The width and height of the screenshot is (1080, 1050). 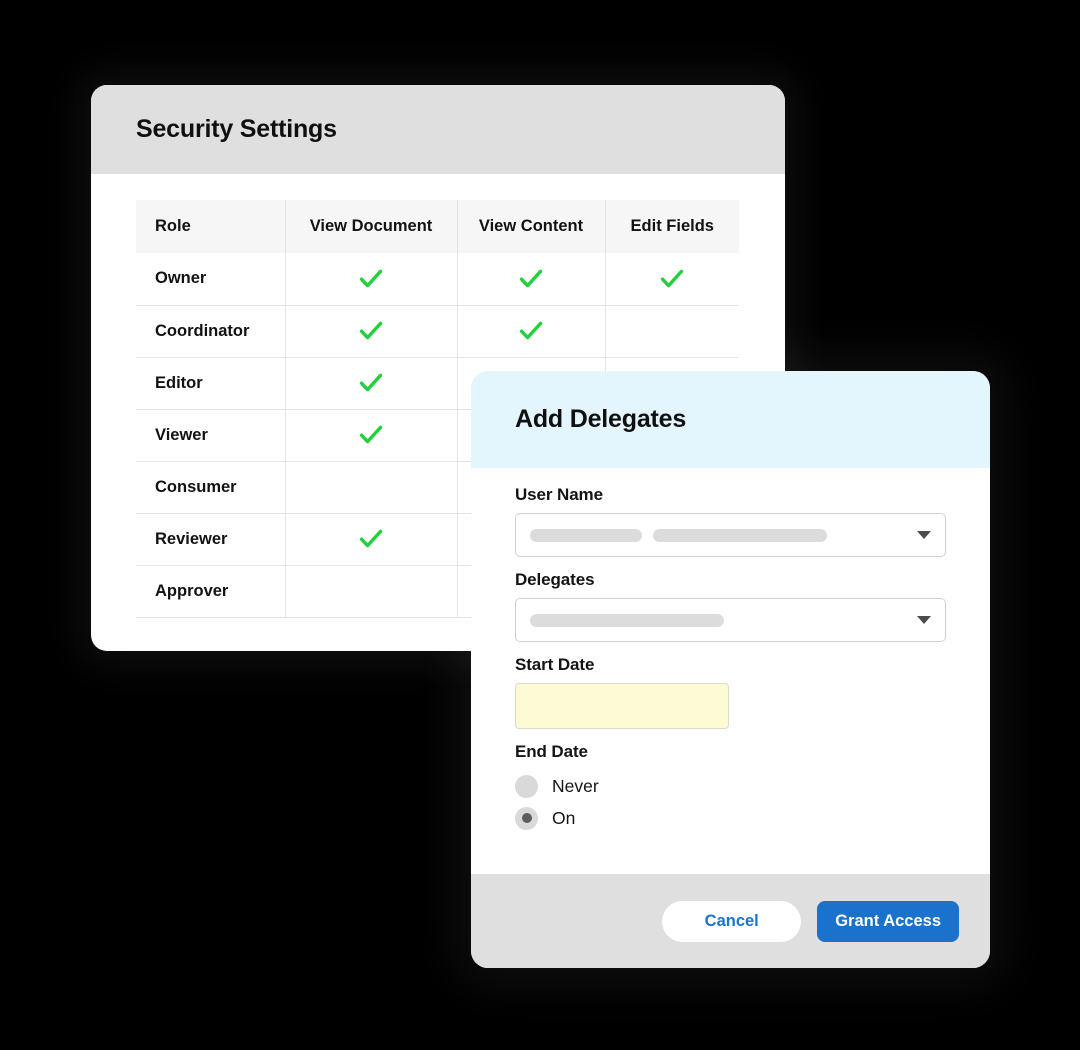 I want to click on role-cell: Consumer, so click(x=211, y=487).